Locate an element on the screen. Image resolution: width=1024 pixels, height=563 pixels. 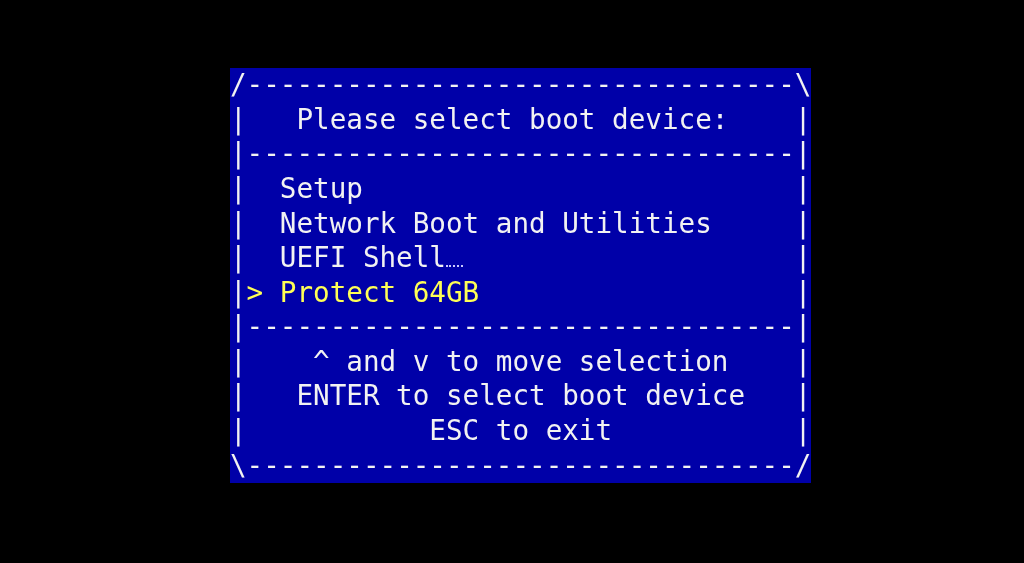
boot-menu-item: Setup is located at coordinates (321, 189).